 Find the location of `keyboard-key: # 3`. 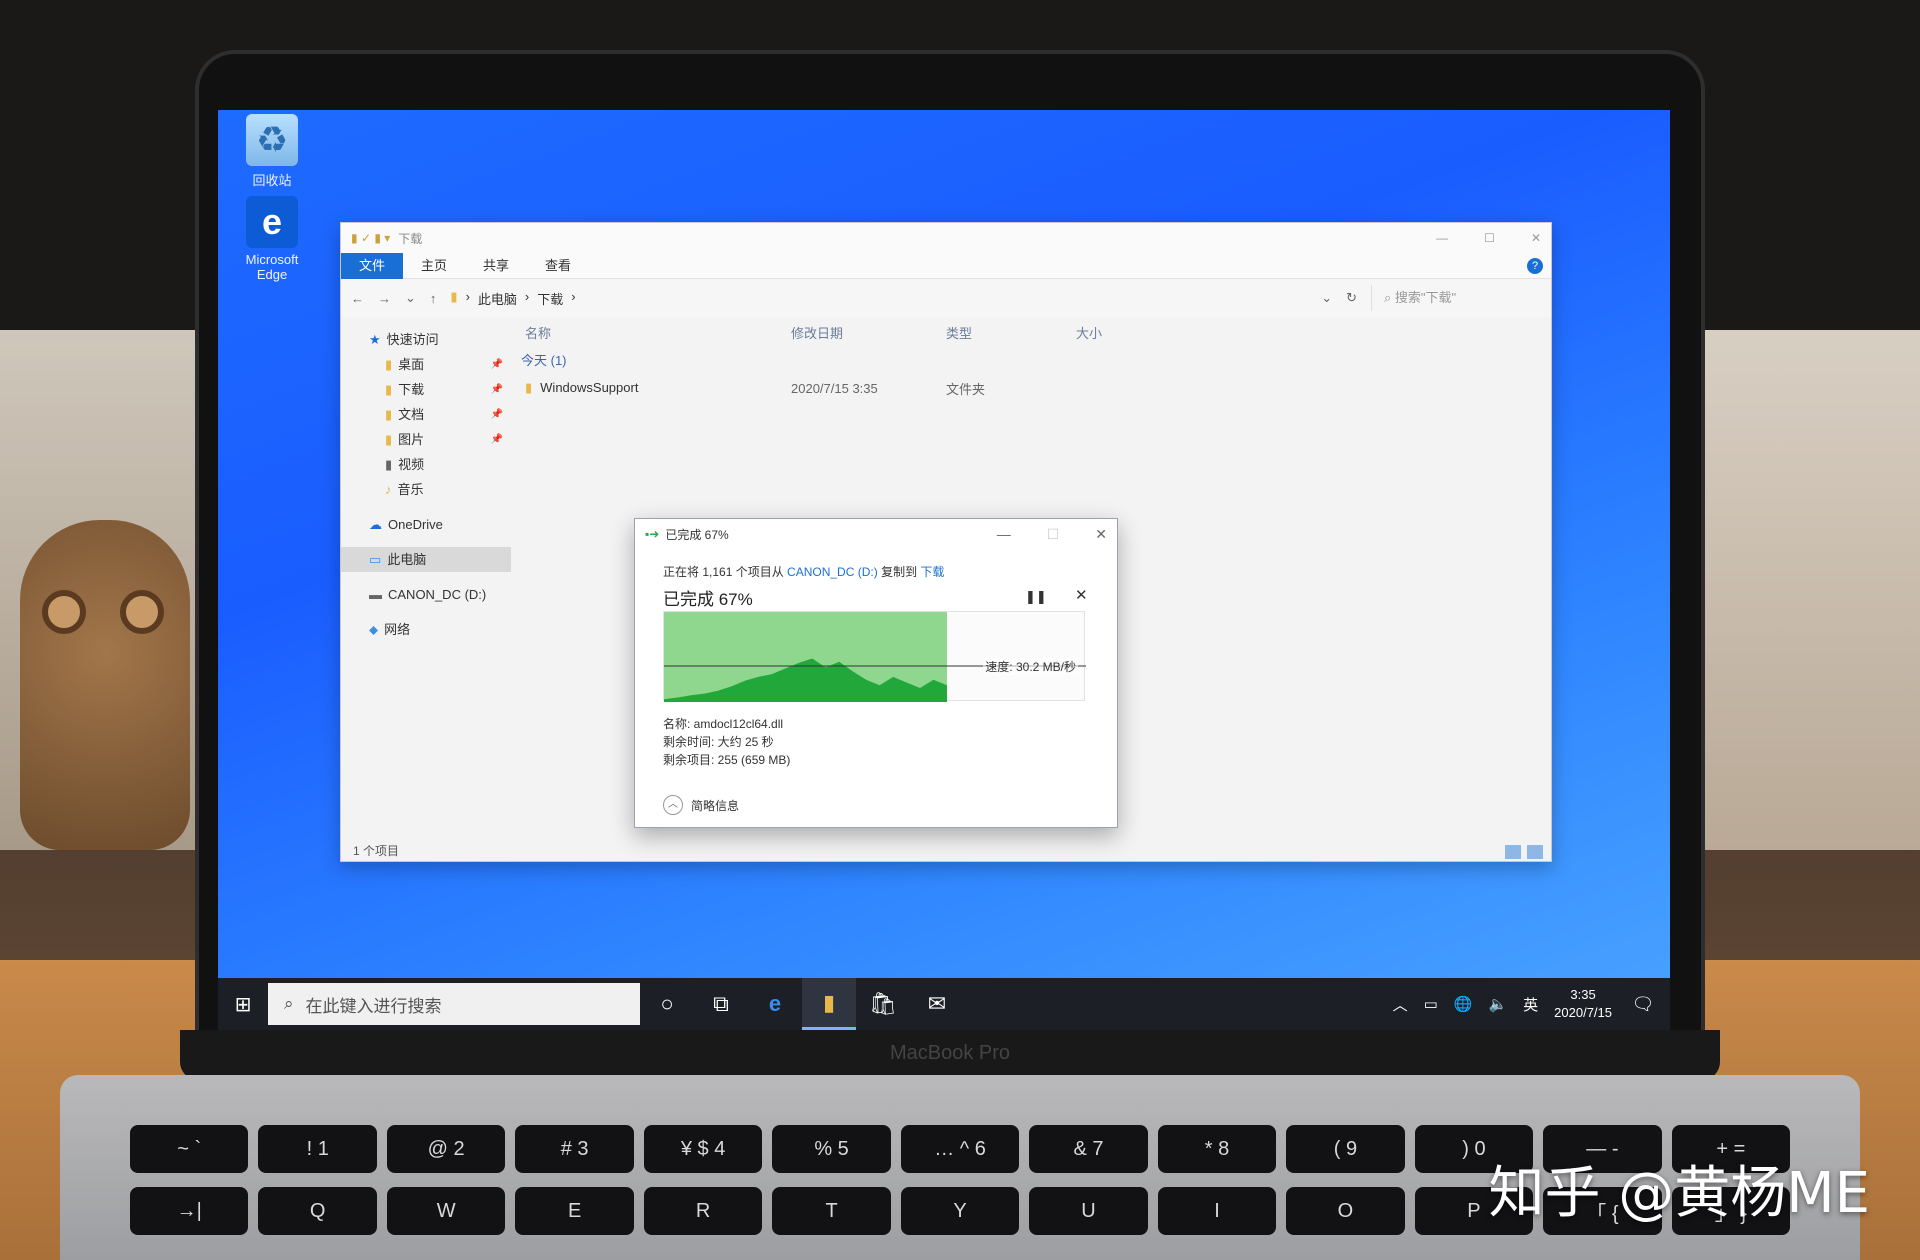

keyboard-key: # 3 is located at coordinates (574, 1149).